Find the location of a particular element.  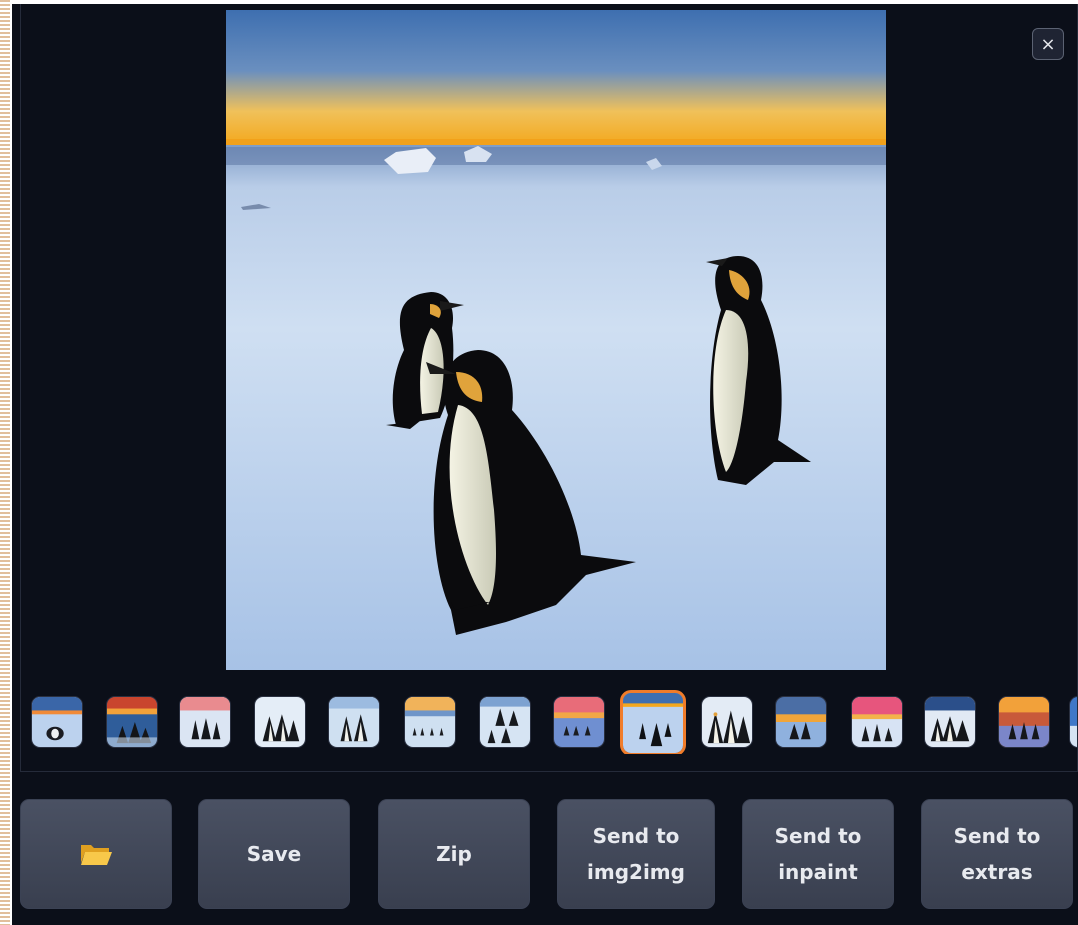

send-to-img2img-button: Send to img2img is located at coordinates (636, 854).